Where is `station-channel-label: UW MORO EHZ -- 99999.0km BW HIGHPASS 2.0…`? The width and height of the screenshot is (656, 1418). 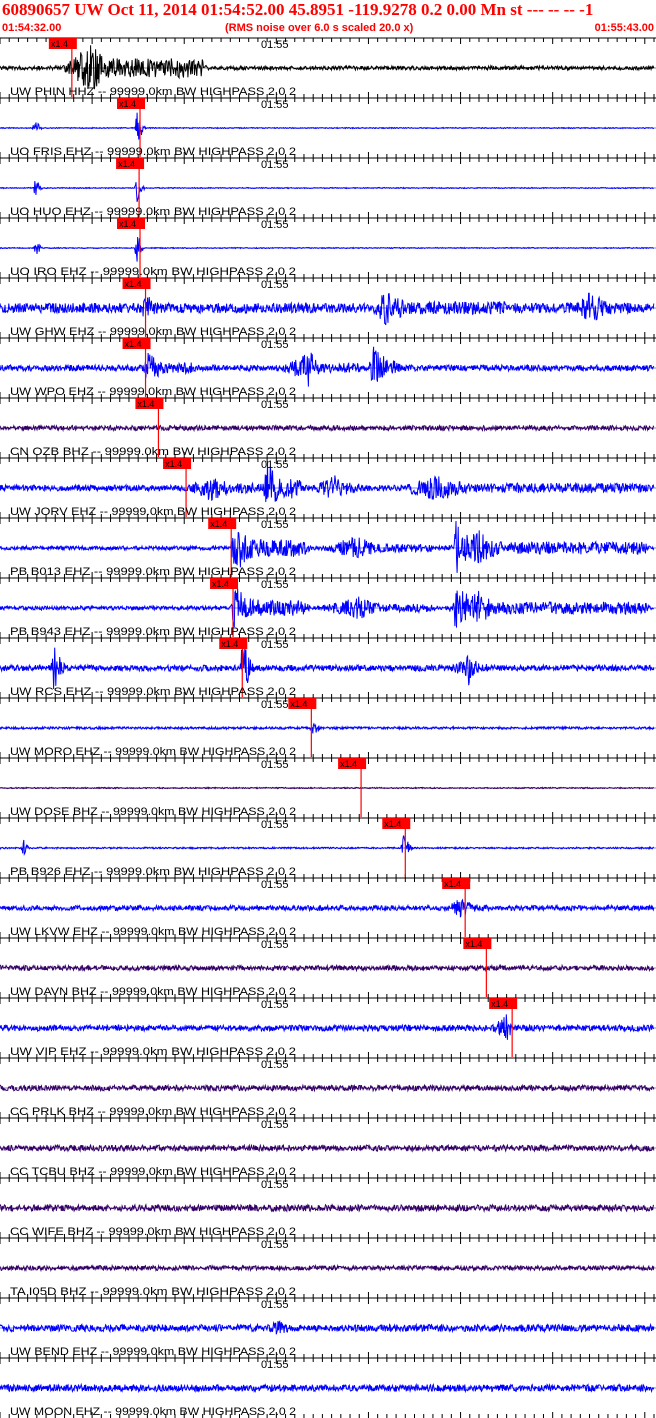 station-channel-label: UW MORO EHZ -- 99999.0km BW HIGHPASS 2.0… is located at coordinates (153, 752).